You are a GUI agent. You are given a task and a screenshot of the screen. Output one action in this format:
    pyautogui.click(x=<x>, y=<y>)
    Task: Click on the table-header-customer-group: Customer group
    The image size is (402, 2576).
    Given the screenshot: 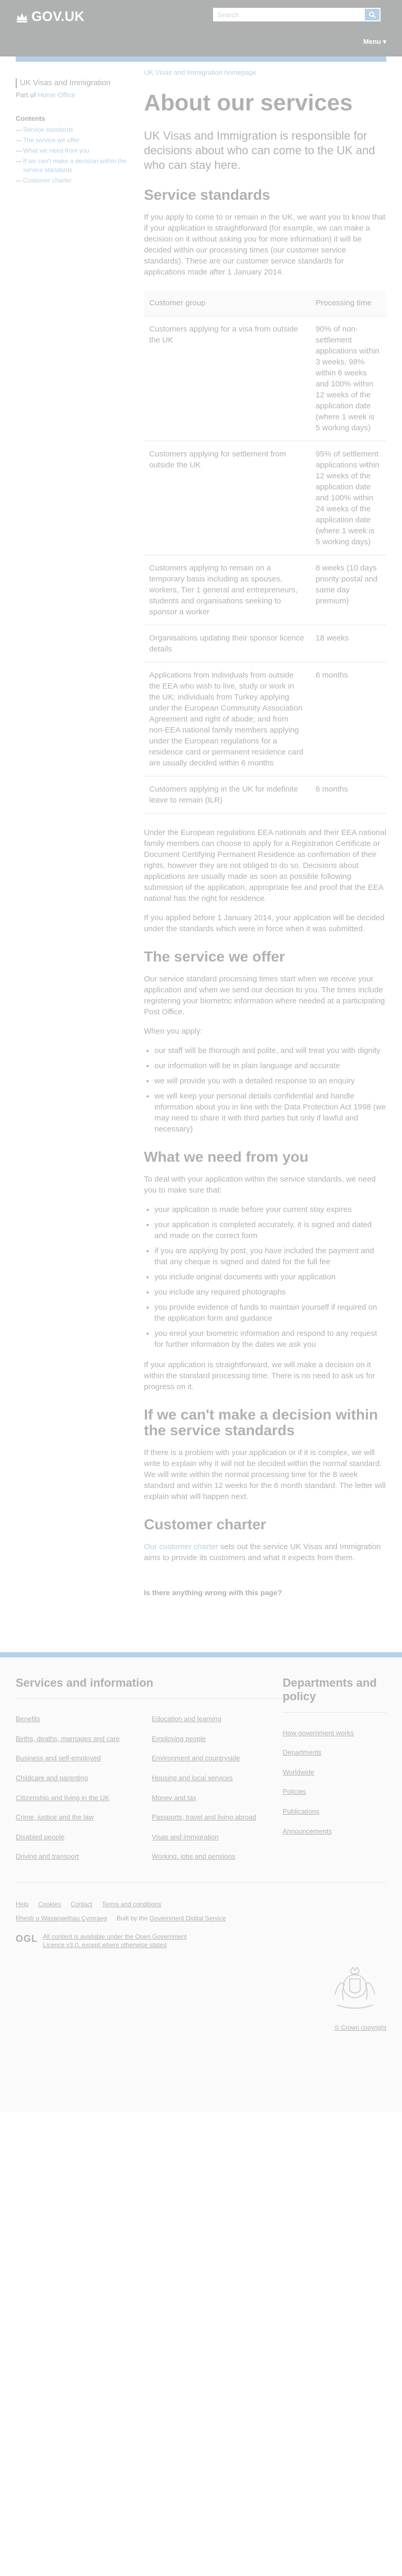 What is the action you would take?
    pyautogui.click(x=227, y=303)
    